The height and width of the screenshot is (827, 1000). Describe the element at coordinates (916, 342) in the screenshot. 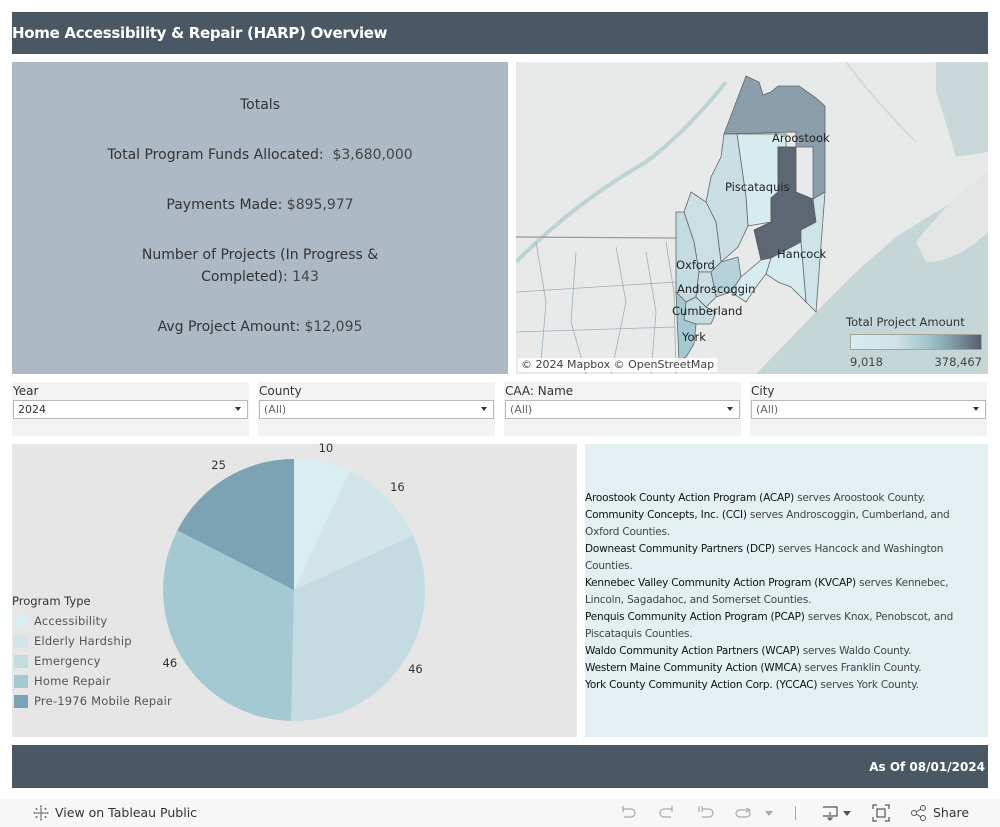

I see `map-legend-gradient` at that location.